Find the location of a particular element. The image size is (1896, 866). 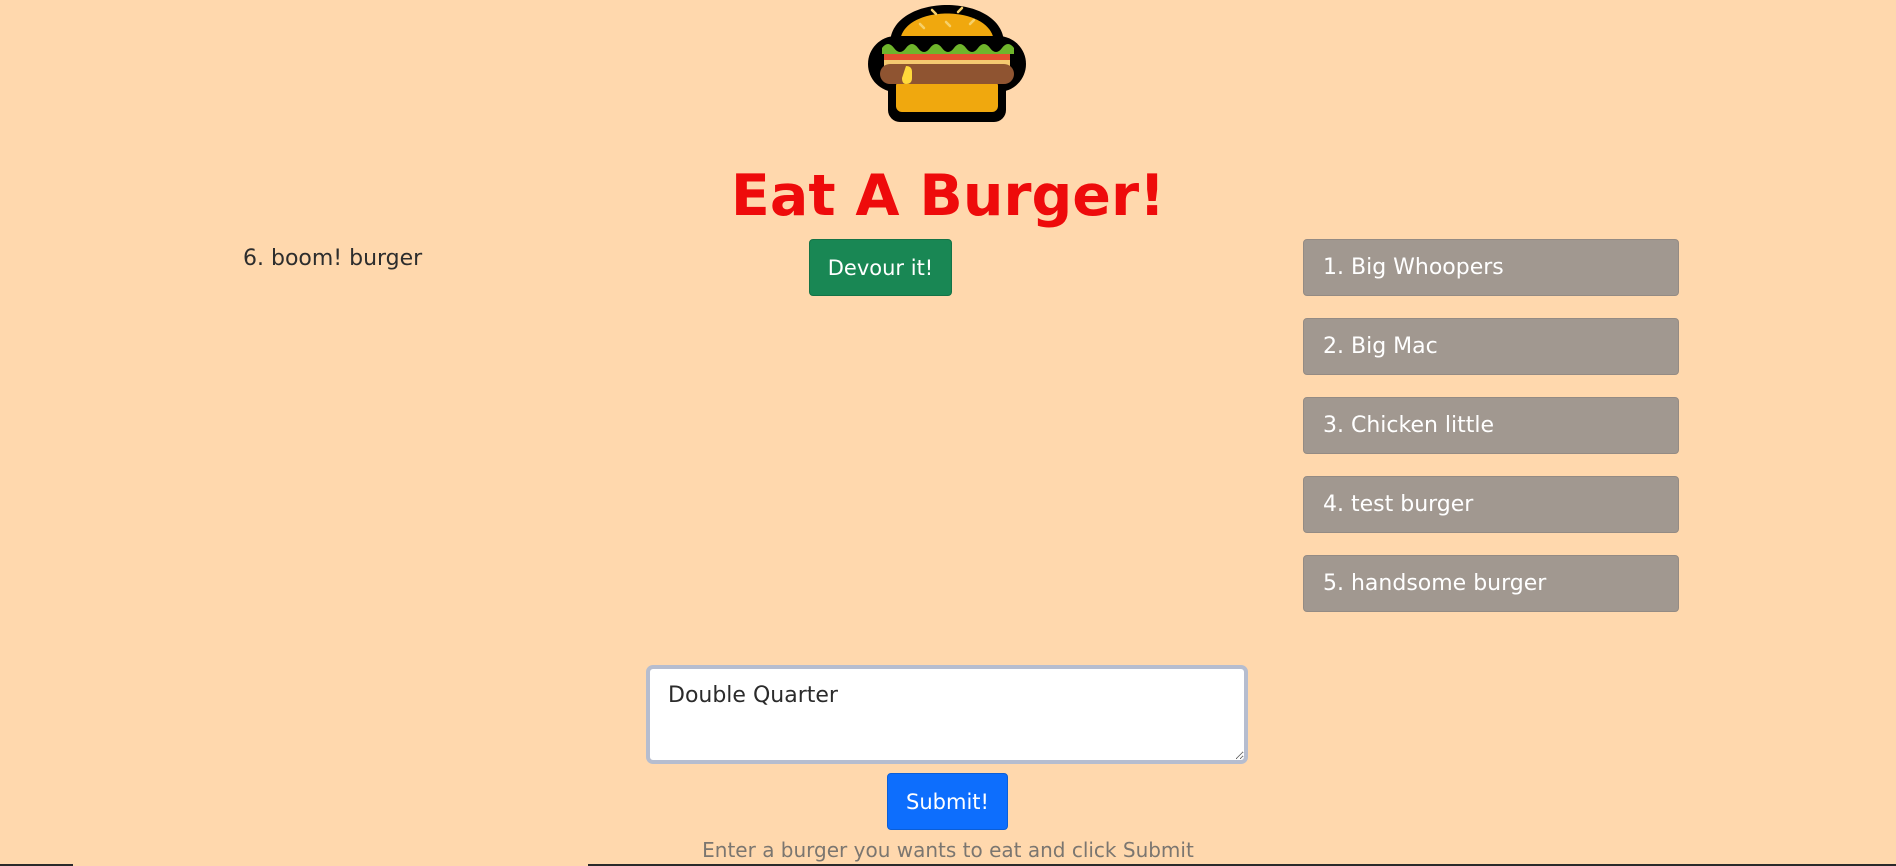

hamburger-icon is located at coordinates (947, 63).